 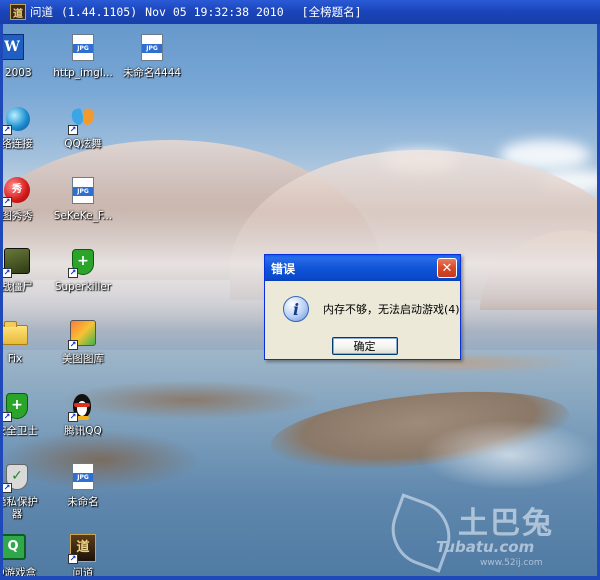 What do you see at coordinates (83, 270) in the screenshot?
I see `desktop-icon-superkiller: + ↗ Superkiller` at bounding box center [83, 270].